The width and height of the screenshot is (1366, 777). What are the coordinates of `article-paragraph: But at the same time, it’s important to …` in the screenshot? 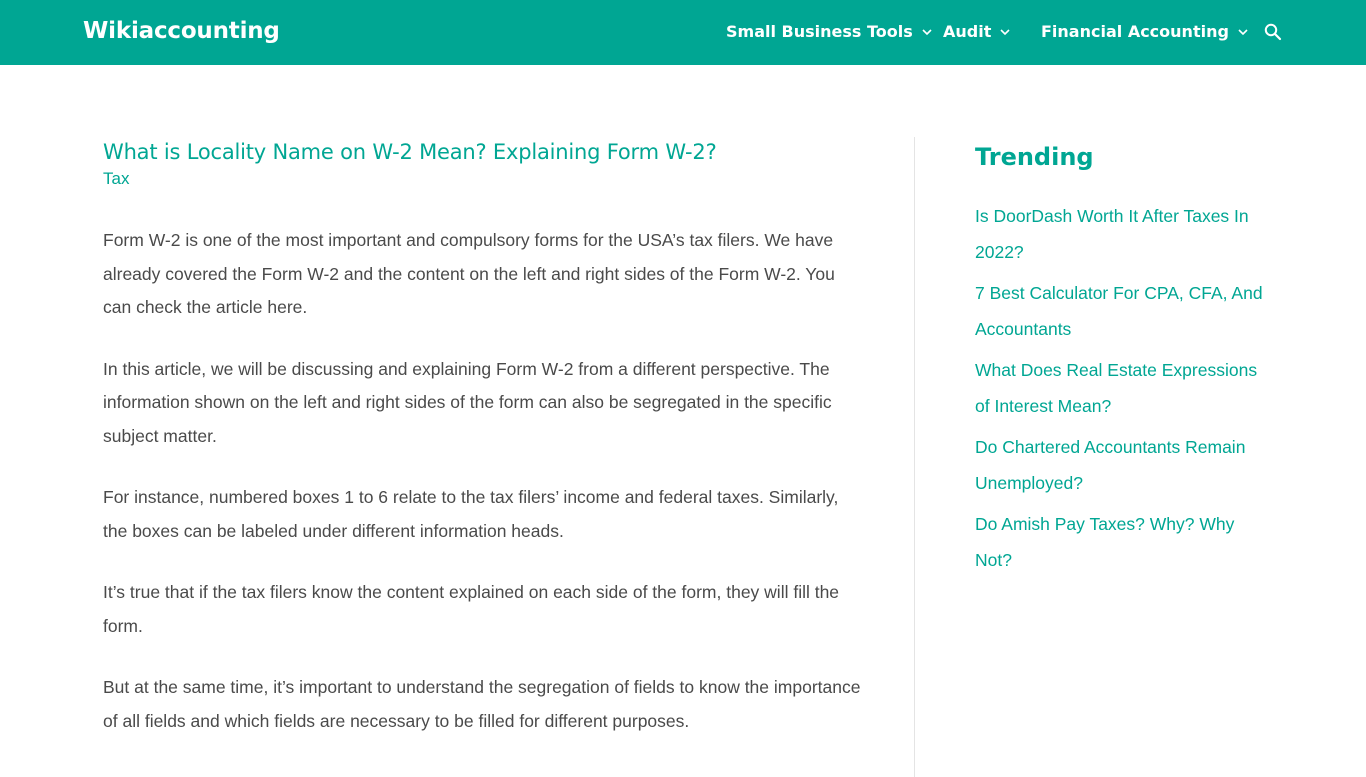 It's located at (482, 704).